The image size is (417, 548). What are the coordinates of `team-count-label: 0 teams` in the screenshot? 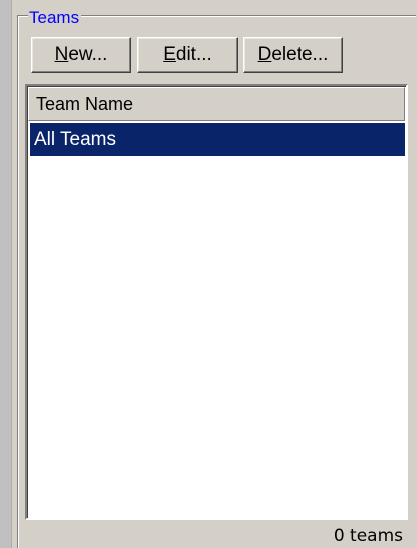 It's located at (368, 536).